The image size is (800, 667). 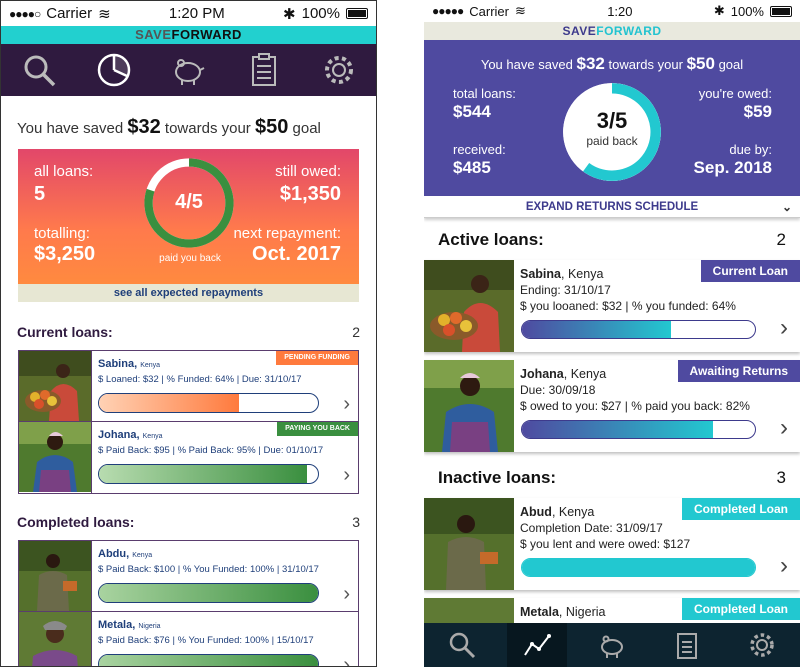 What do you see at coordinates (188, 293) in the screenshot?
I see `see-all-repayments-link: see all expected repayments` at bounding box center [188, 293].